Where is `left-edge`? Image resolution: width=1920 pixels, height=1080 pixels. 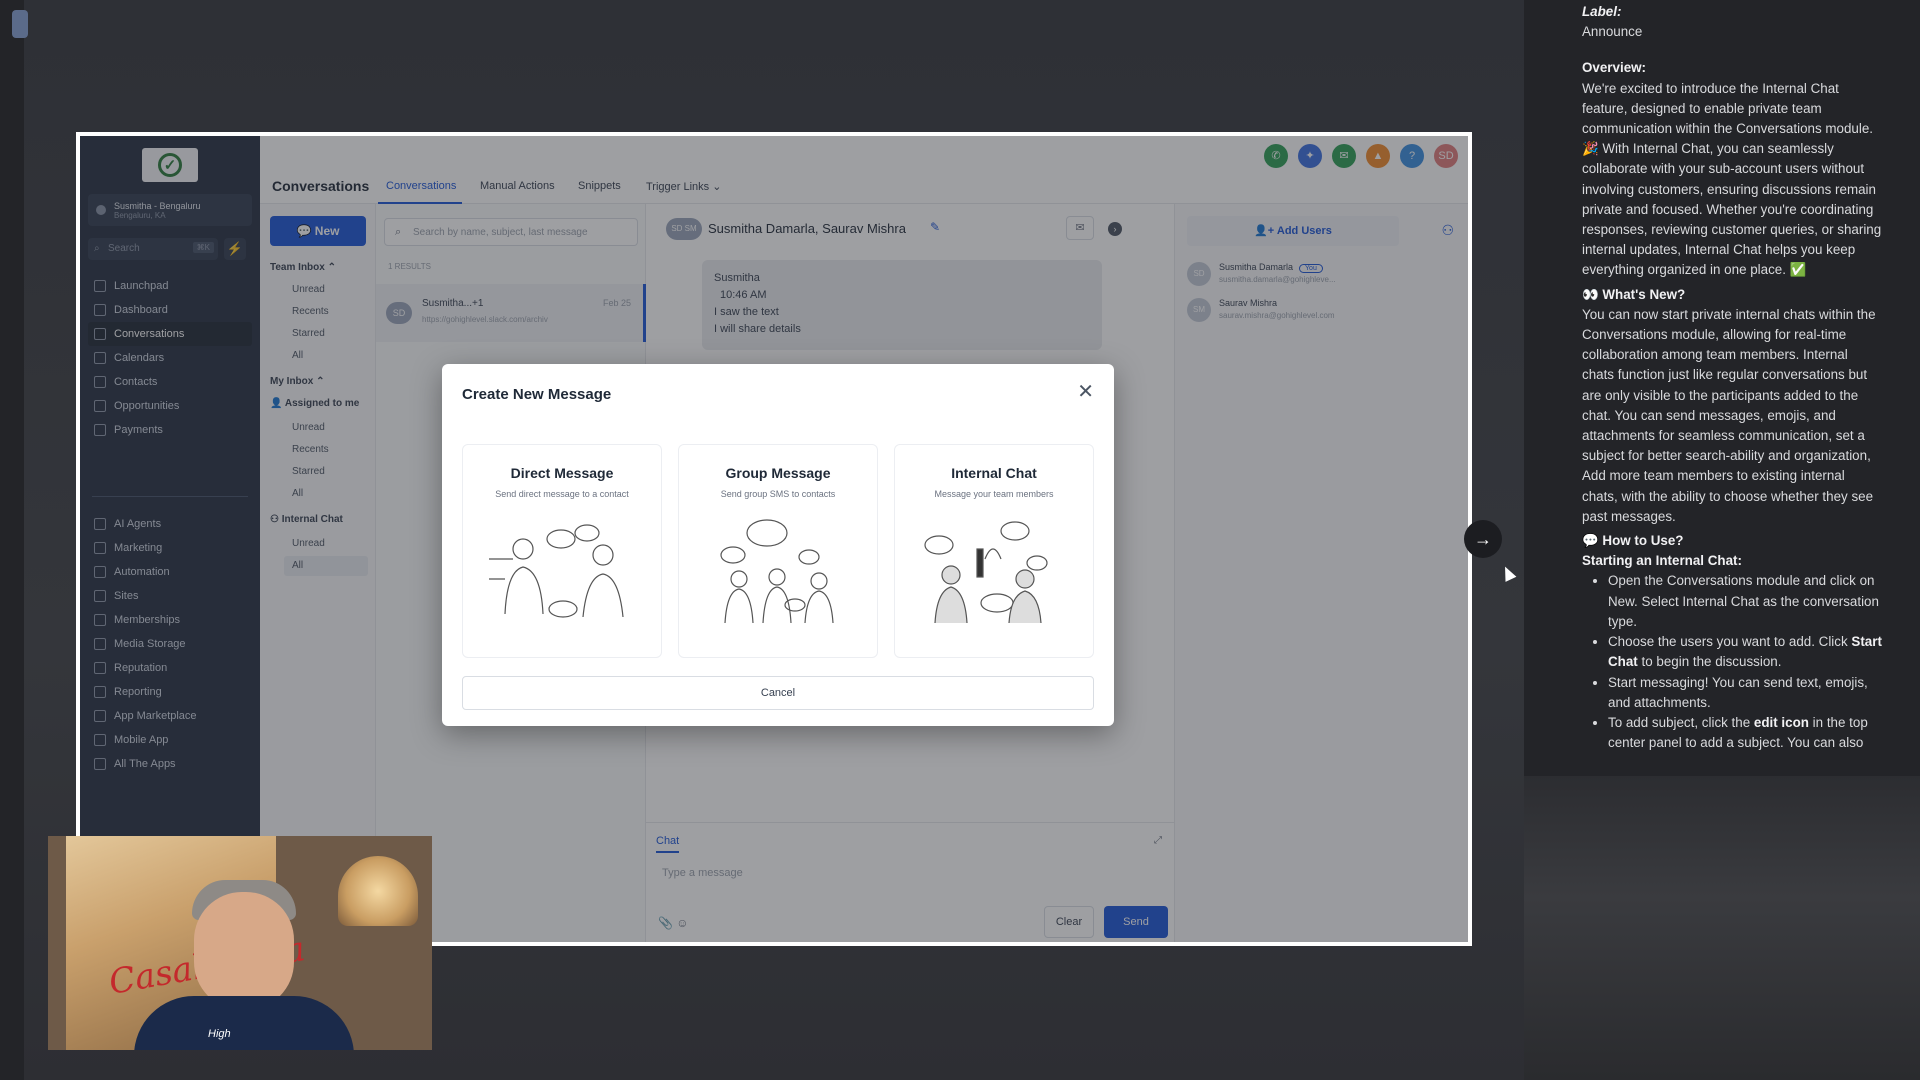 left-edge is located at coordinates (12, 540).